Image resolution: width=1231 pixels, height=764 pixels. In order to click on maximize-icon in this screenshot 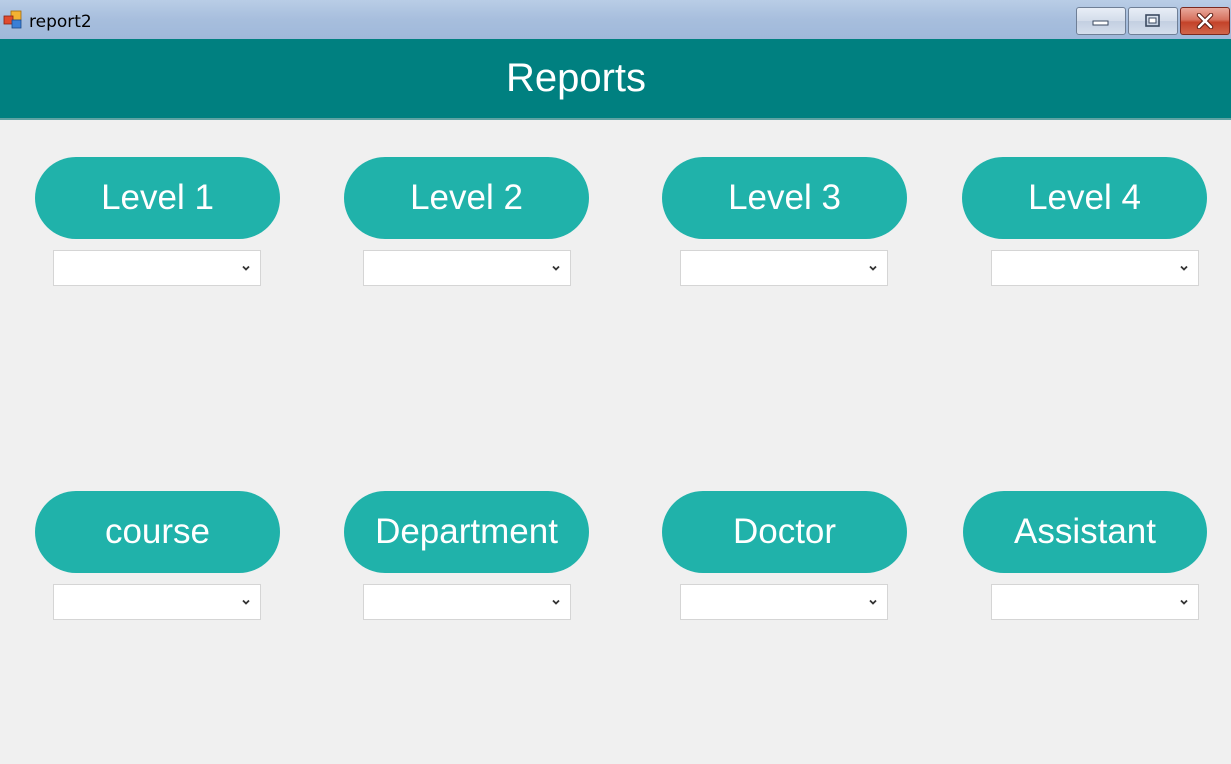, I will do `click(1152, 20)`.